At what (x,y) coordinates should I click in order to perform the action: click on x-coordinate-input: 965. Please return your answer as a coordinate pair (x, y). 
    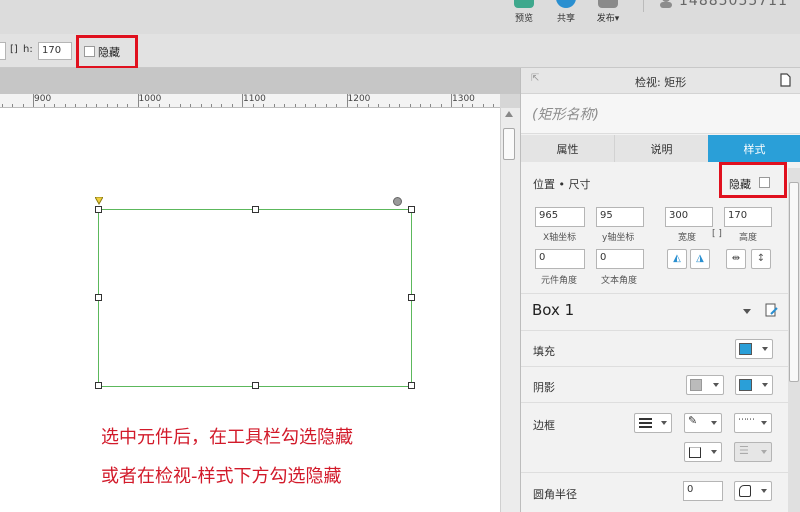
    Looking at the image, I should click on (560, 217).